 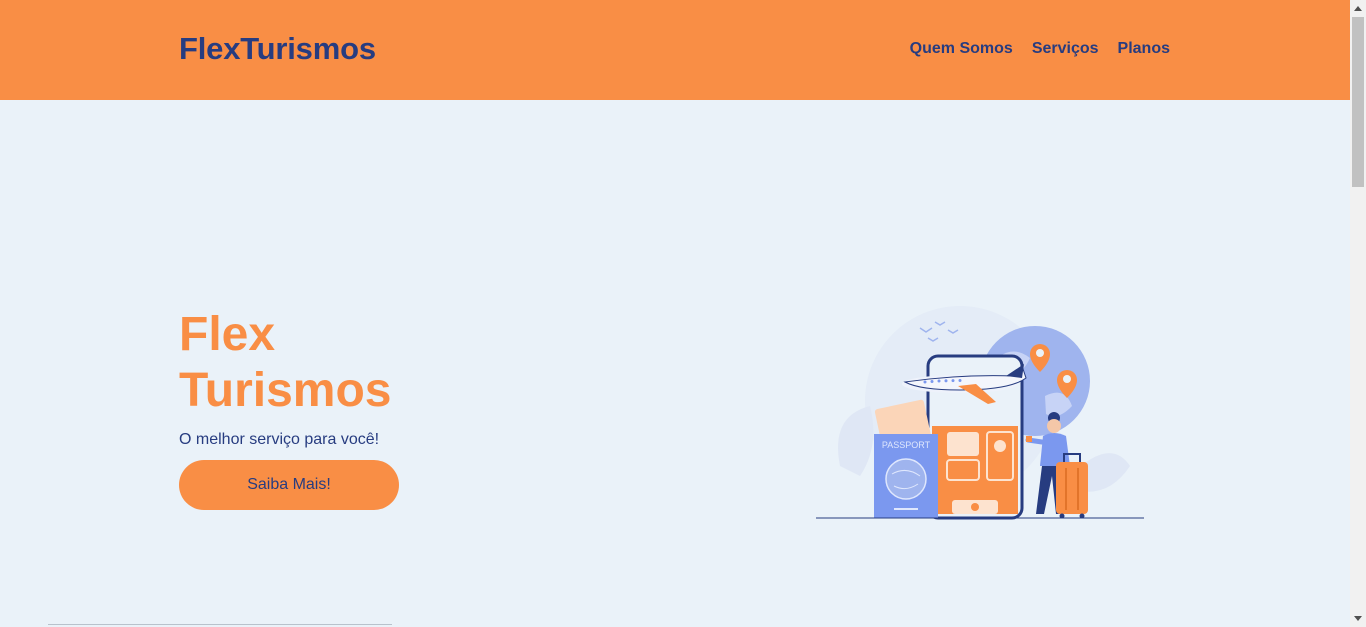 I want to click on hero-subtitle: O melhor serviço para você!, so click(x=279, y=439).